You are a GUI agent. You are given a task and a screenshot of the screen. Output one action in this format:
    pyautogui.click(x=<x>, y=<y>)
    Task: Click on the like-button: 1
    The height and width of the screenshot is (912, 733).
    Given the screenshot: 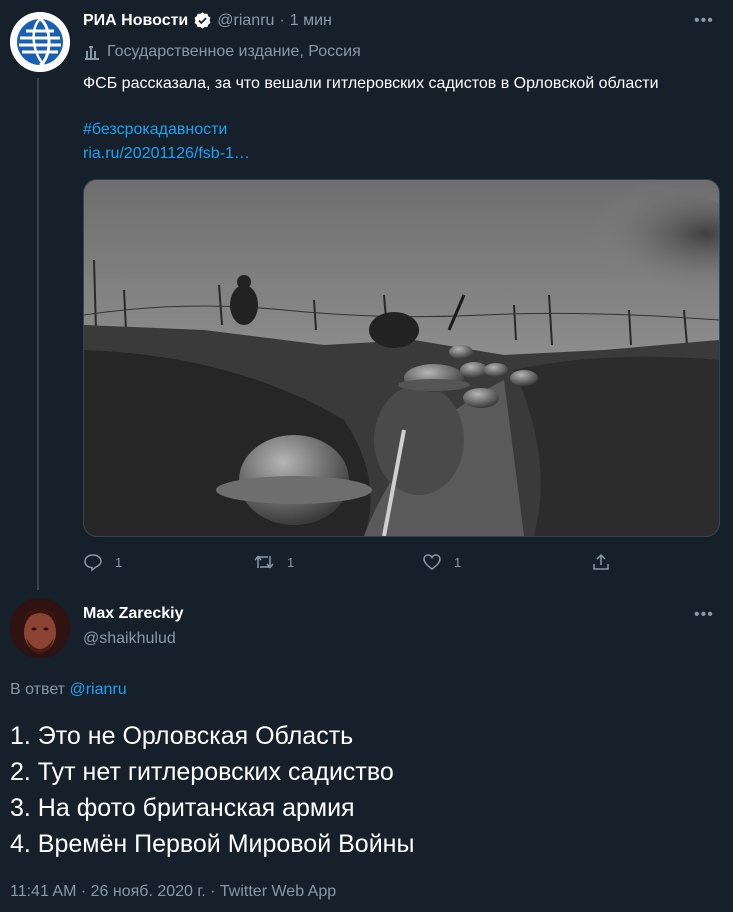 What is the action you would take?
    pyautogui.click(x=441, y=562)
    